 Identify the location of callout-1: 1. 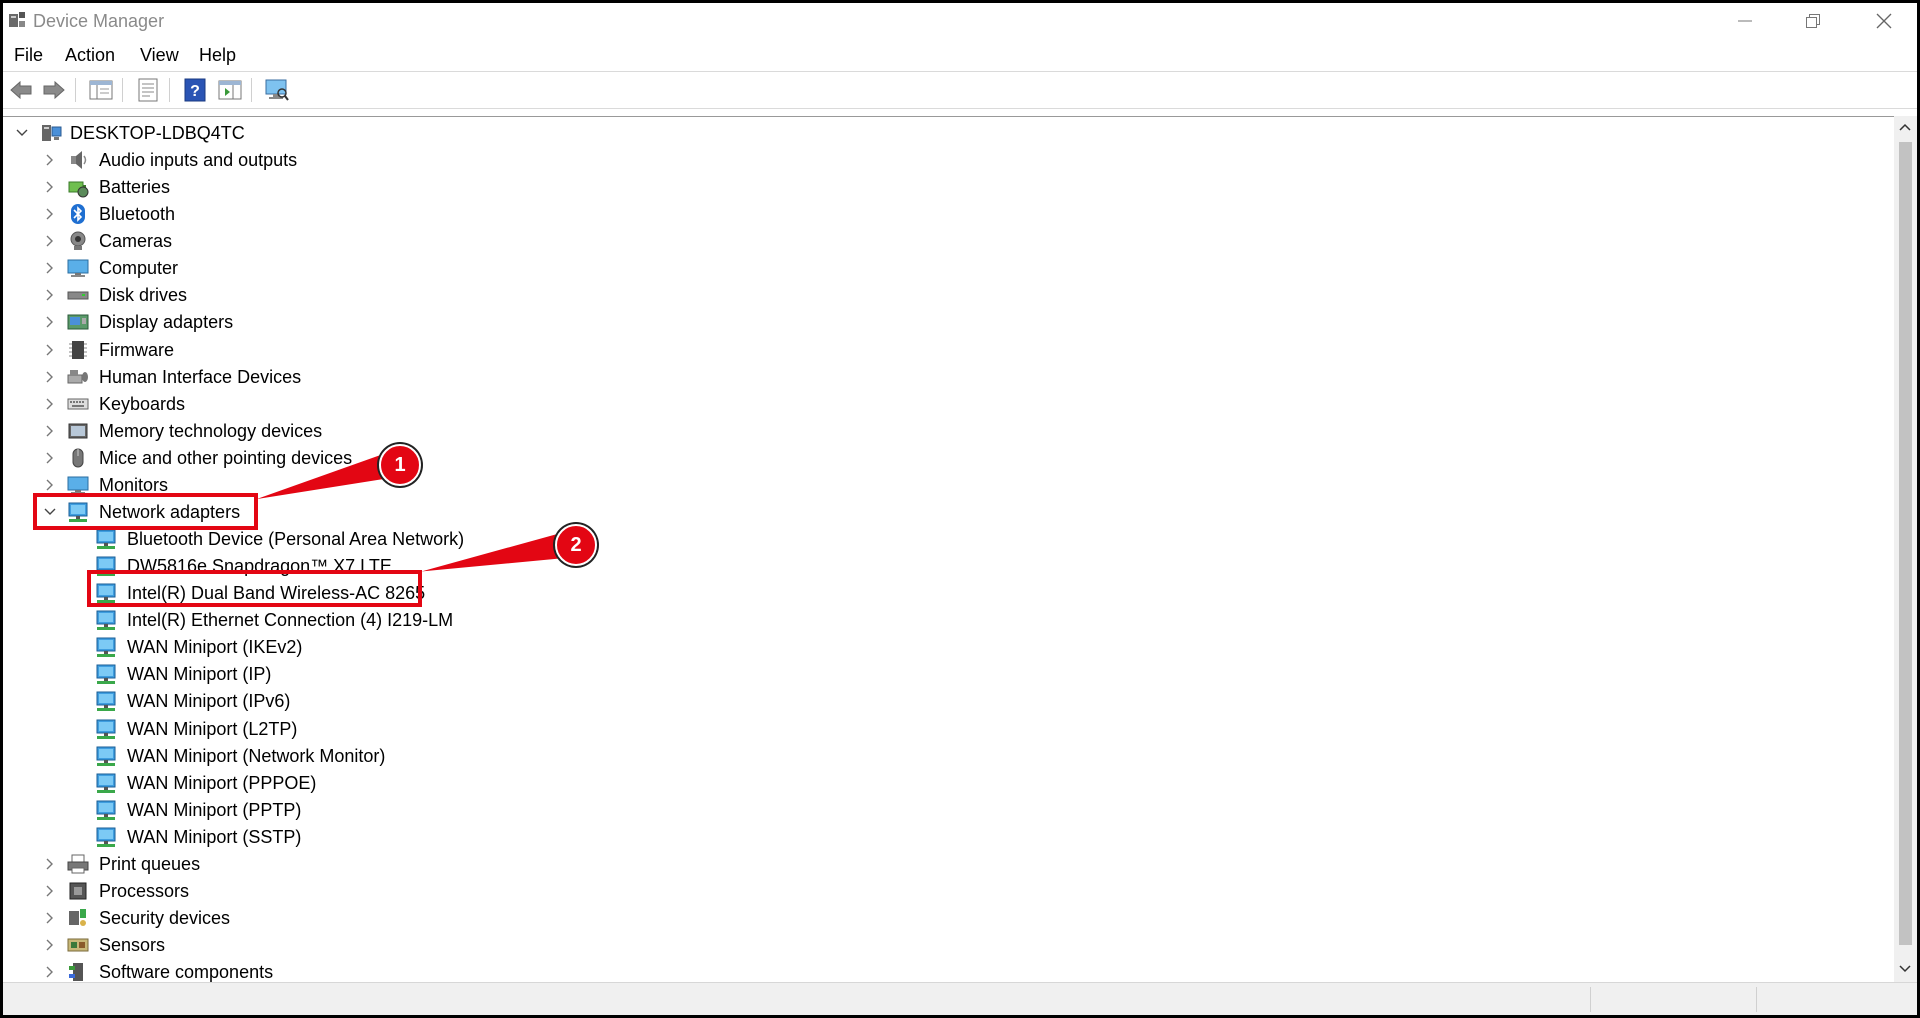
(400, 465).